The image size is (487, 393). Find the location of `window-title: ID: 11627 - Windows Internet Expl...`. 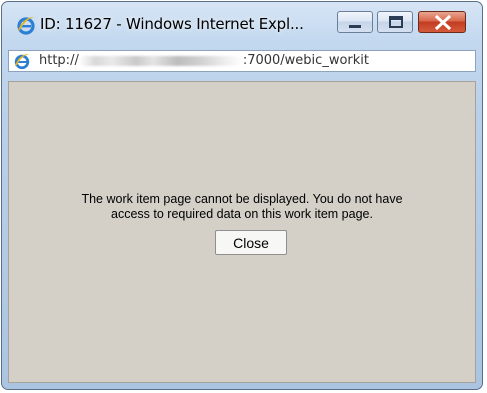

window-title: ID: 11627 - Windows Internet Expl... is located at coordinates (172, 24).